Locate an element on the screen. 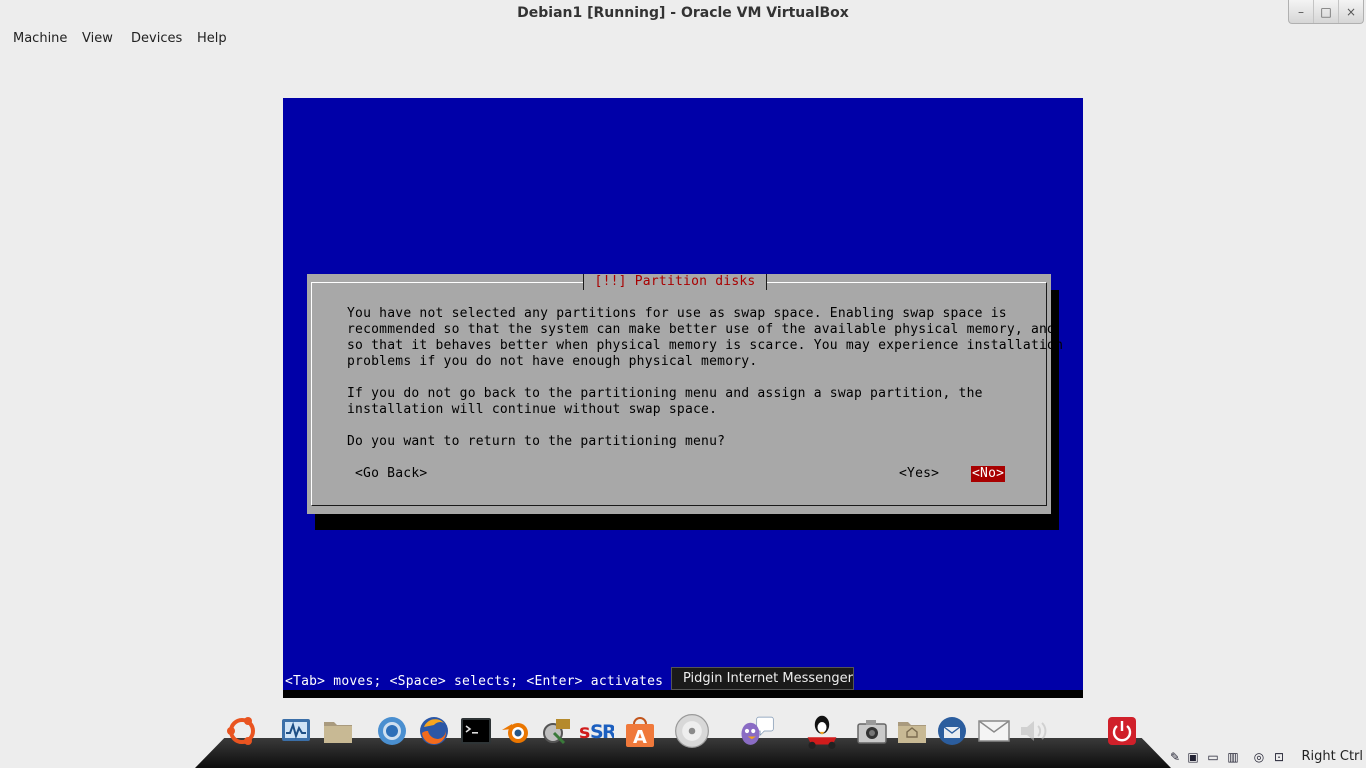 The height and width of the screenshot is (768, 1366). software-center-icon: A is located at coordinates (640, 731).